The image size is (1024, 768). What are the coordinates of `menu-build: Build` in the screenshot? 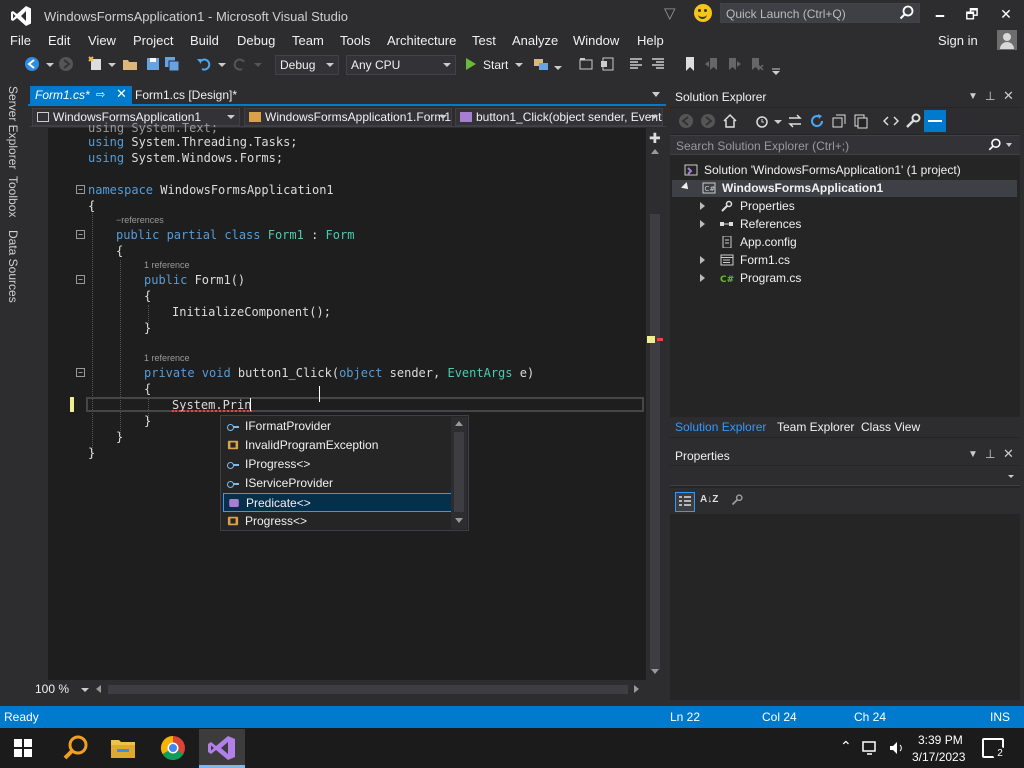 It's located at (204, 40).